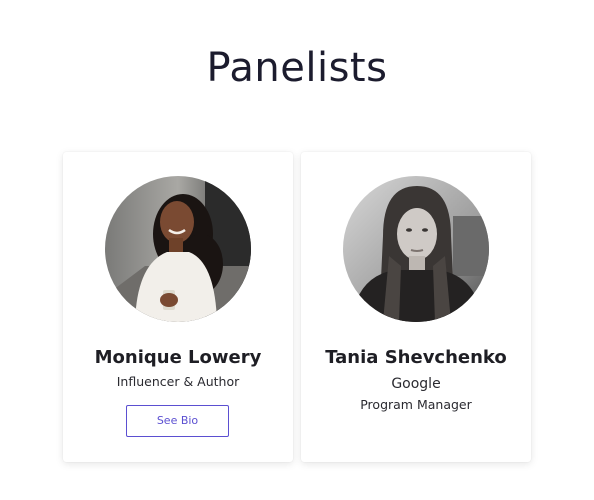 The image size is (594, 500). What do you see at coordinates (178, 357) in the screenshot?
I see `panelist-name: Monique Lowery` at bounding box center [178, 357].